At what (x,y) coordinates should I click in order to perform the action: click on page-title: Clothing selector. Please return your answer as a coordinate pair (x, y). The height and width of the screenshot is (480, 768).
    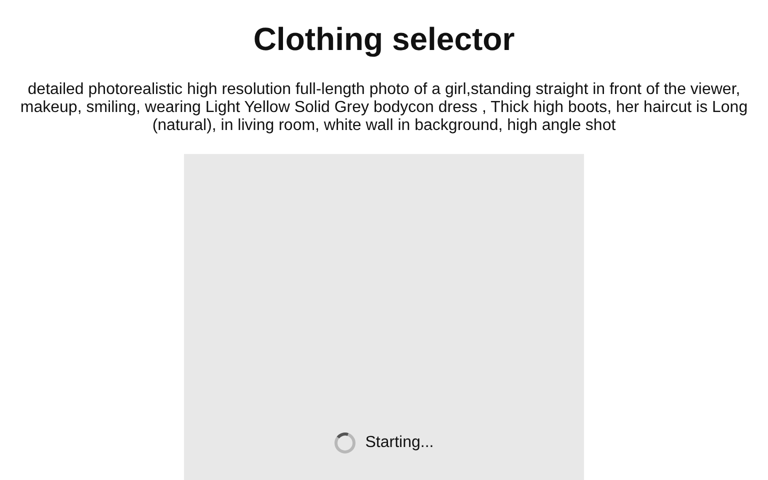
    Looking at the image, I should click on (384, 39).